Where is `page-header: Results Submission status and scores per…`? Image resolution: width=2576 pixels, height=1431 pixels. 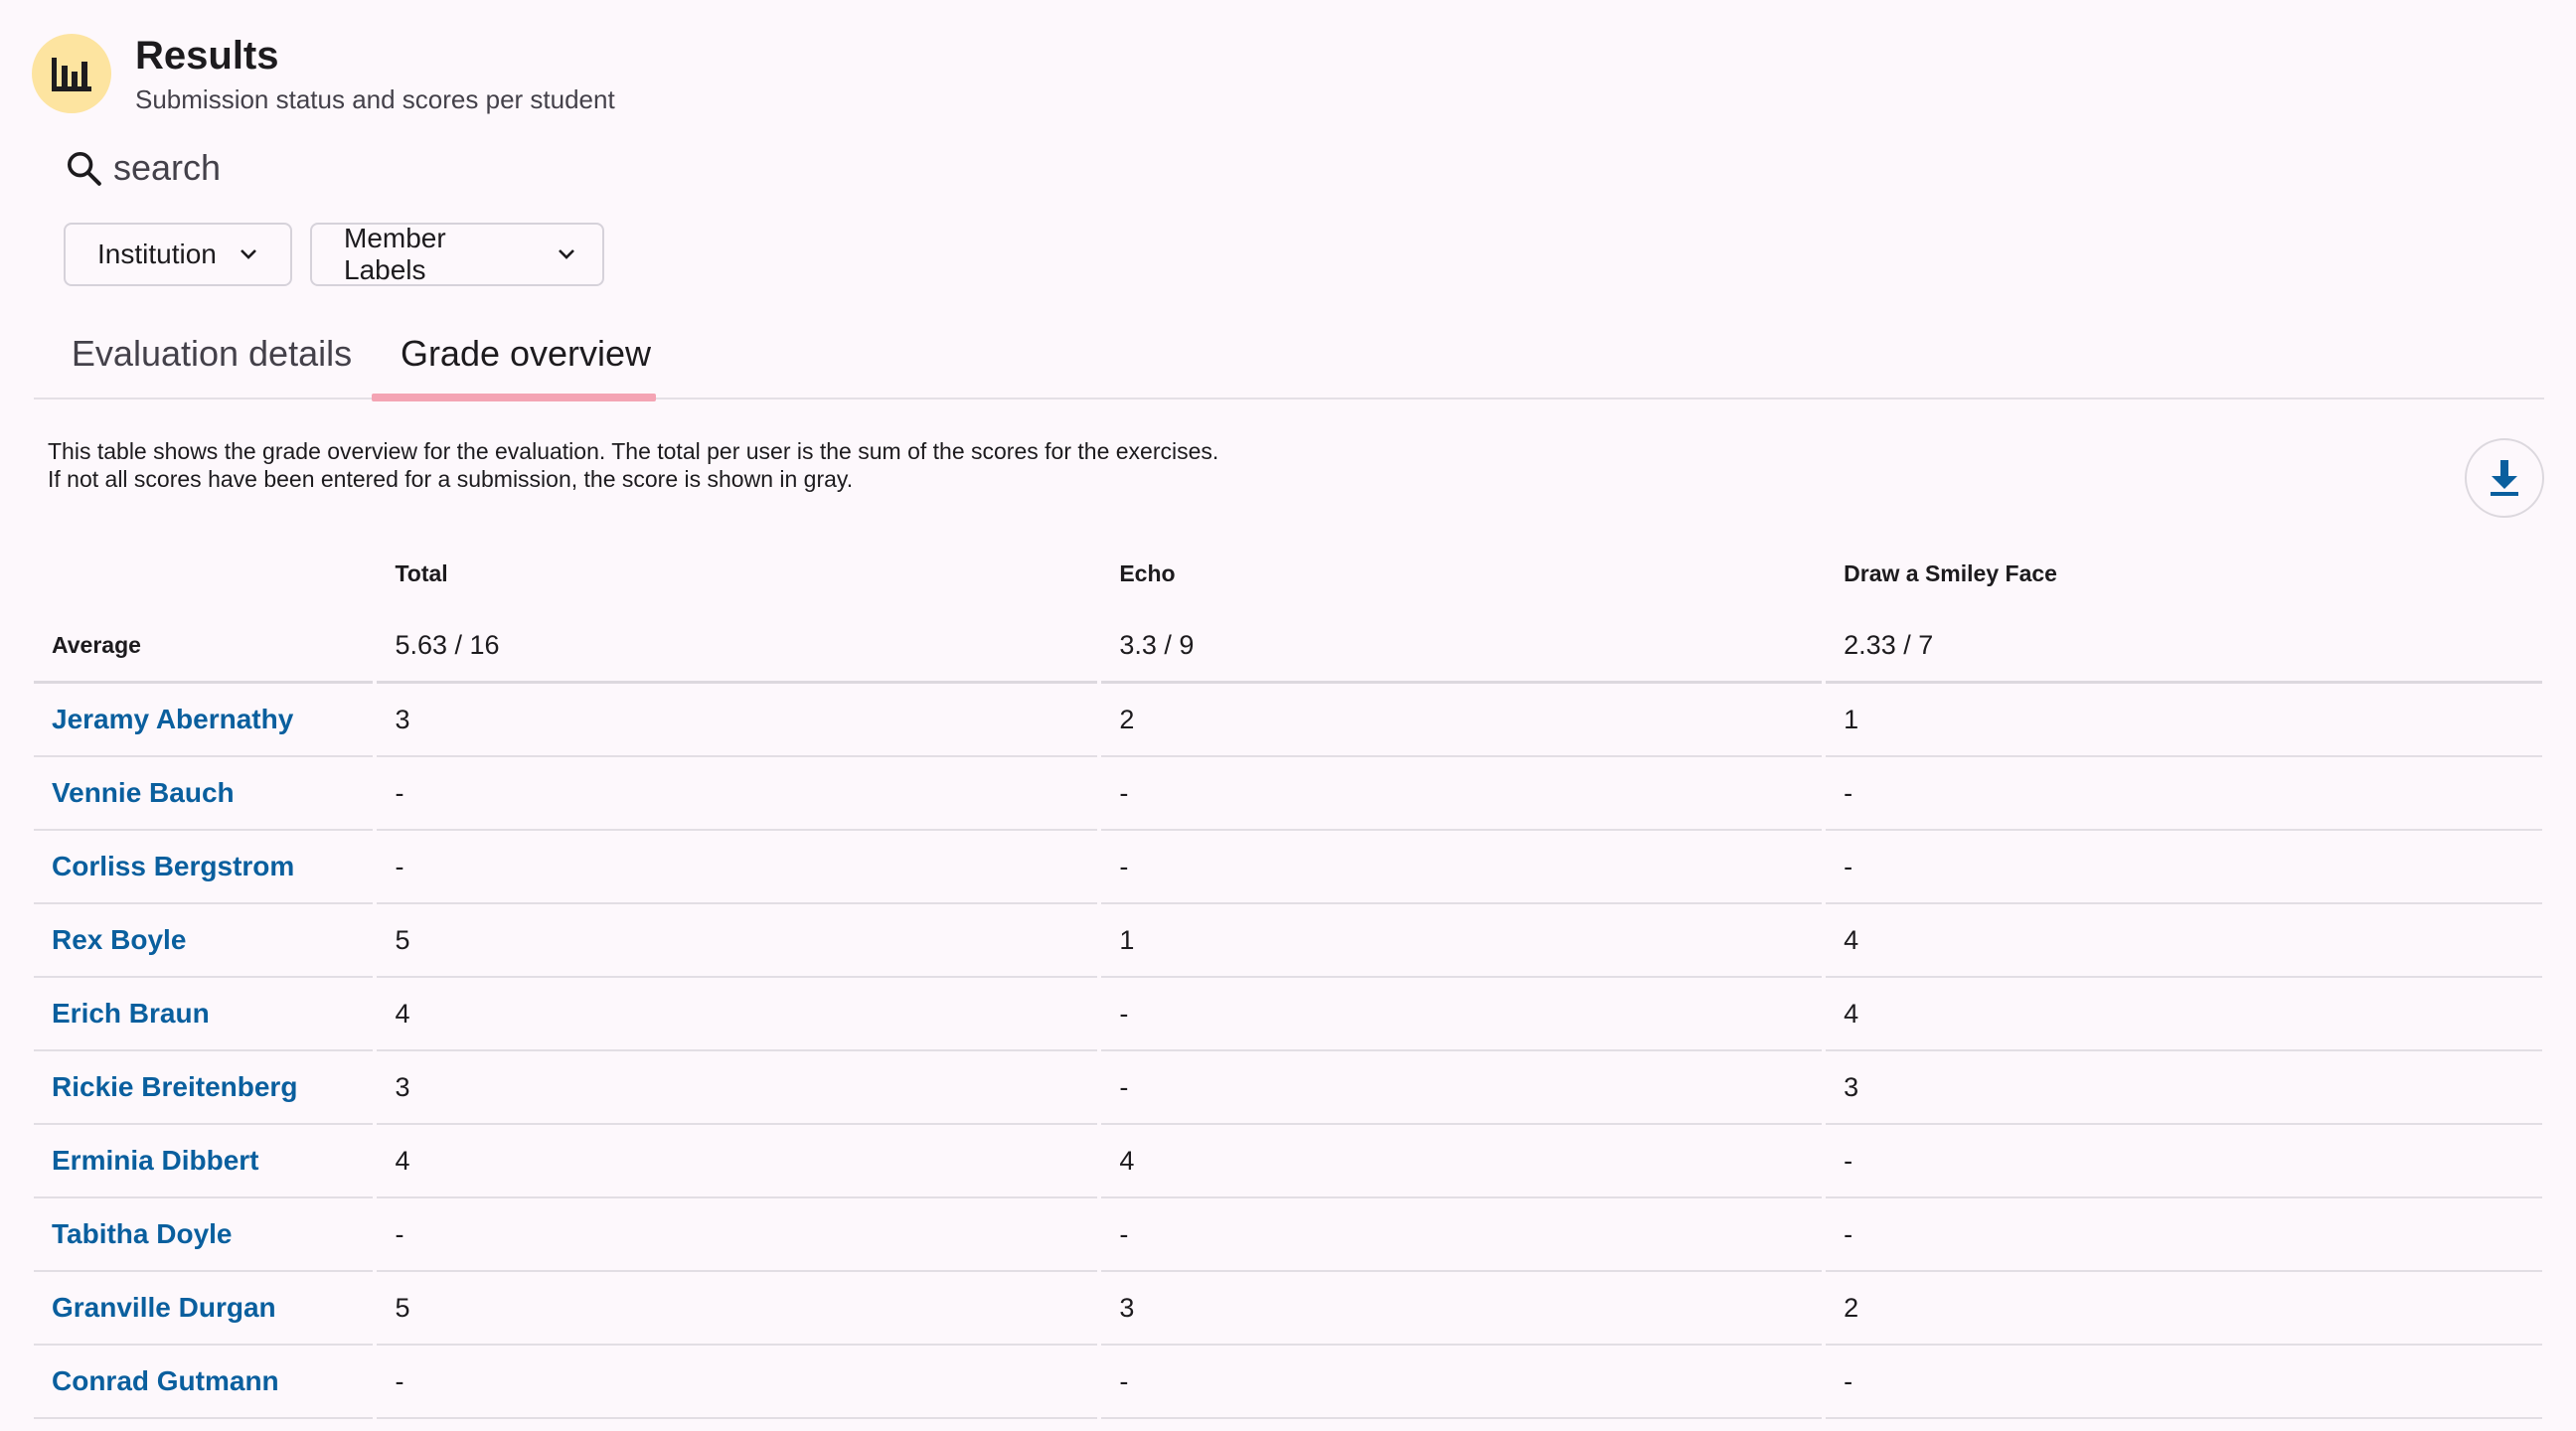 page-header: Results Submission status and scores per… is located at coordinates (323, 73).